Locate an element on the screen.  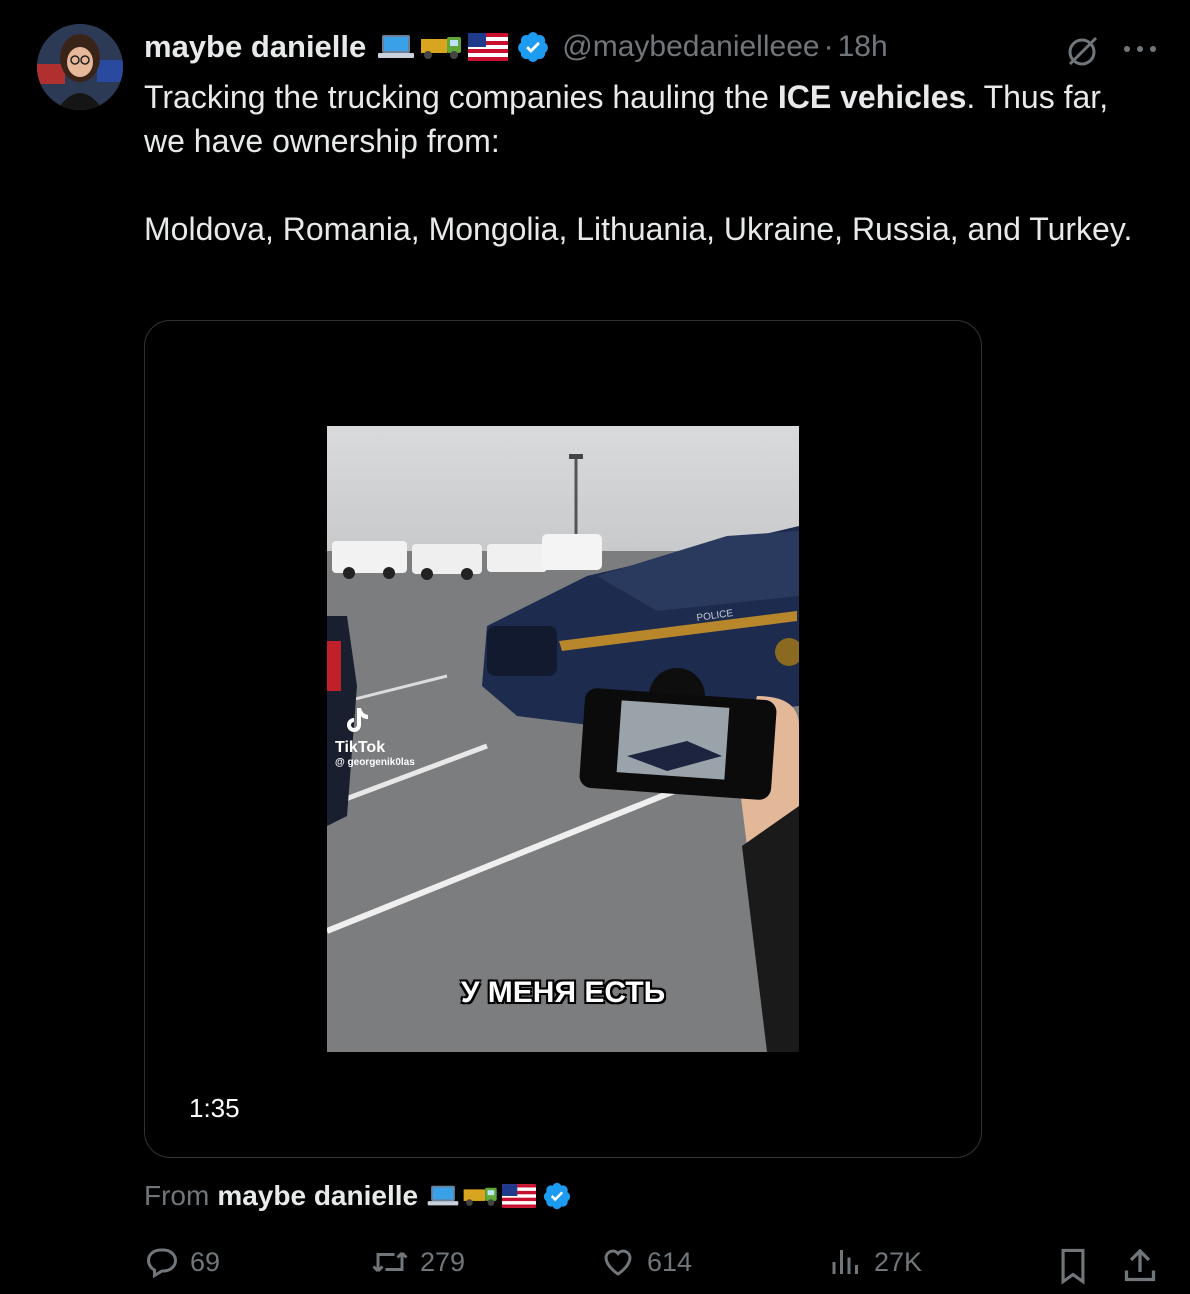
tweet-action-bar: 69 279 614 27K is located at coordinates (654, 1266).